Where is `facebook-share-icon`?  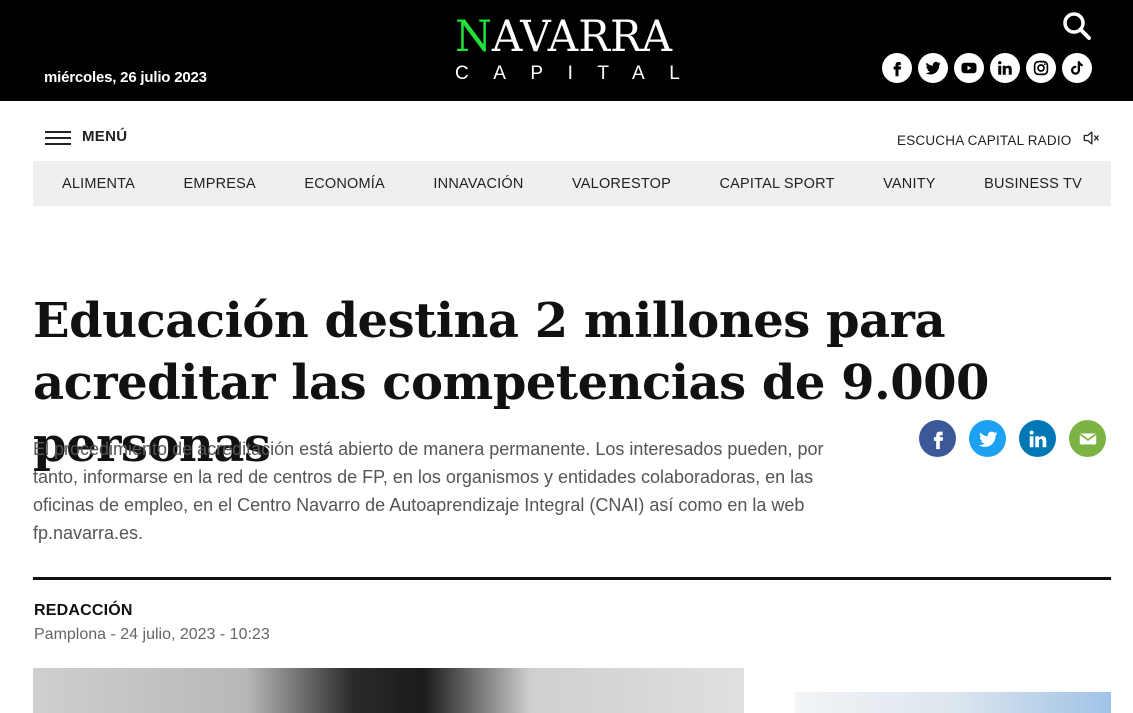 facebook-share-icon is located at coordinates (937, 438).